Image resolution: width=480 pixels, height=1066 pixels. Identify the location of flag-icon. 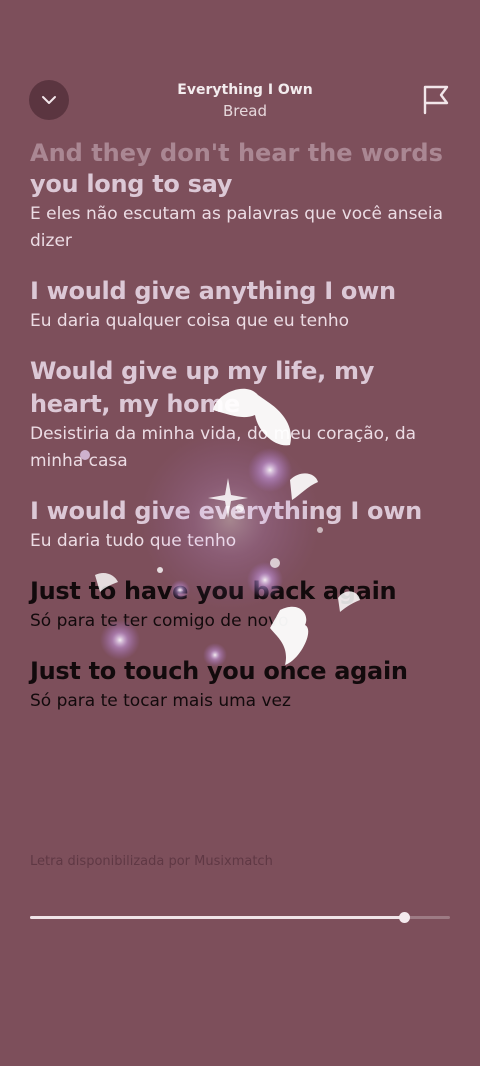
(436, 100).